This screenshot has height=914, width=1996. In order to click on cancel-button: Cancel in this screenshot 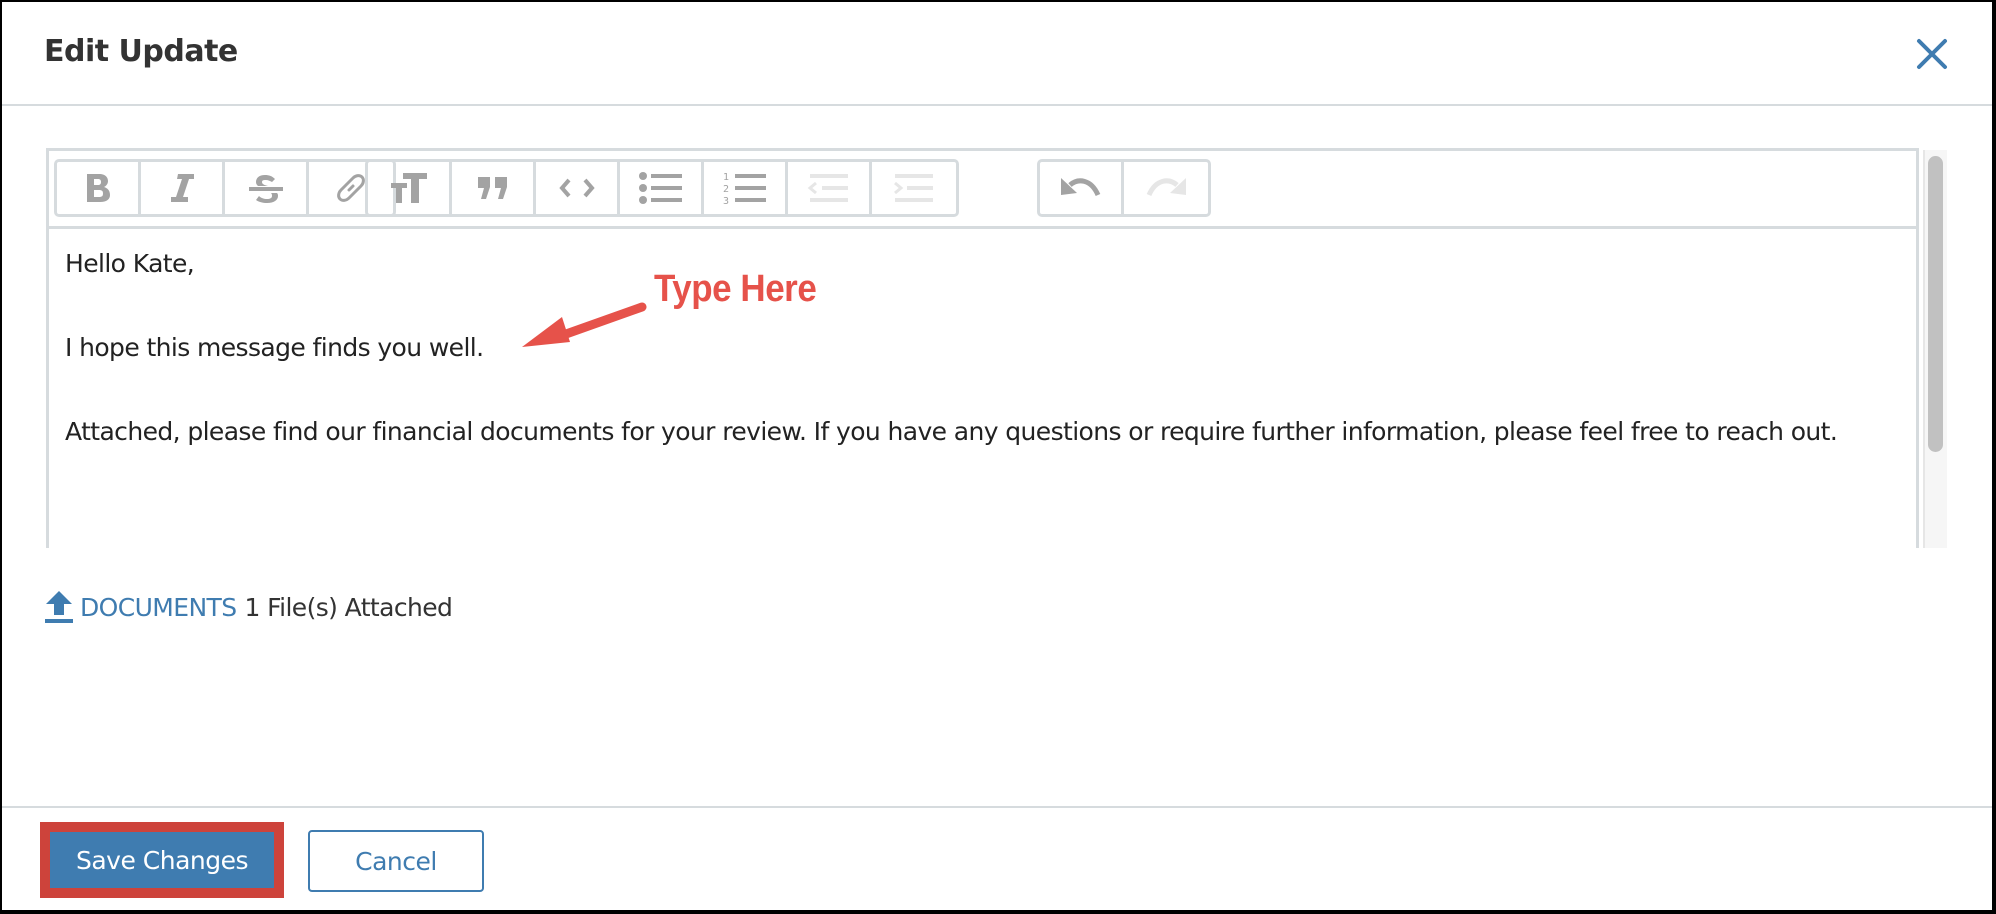, I will do `click(396, 861)`.